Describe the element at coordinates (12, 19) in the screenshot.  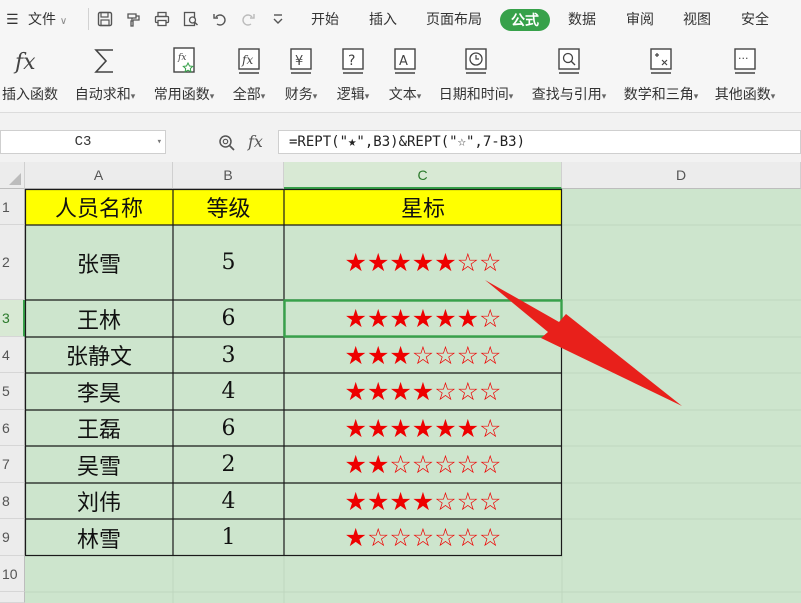
I see `hamburger-menu-icon: ☰` at that location.